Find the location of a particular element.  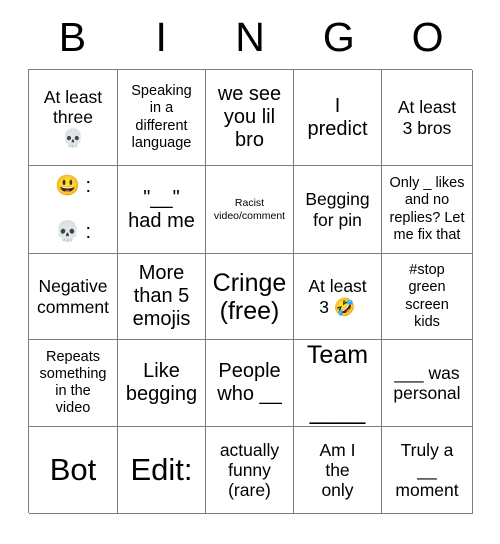

bingo-cell-r5-c1: Bot is located at coordinates (73, 470).